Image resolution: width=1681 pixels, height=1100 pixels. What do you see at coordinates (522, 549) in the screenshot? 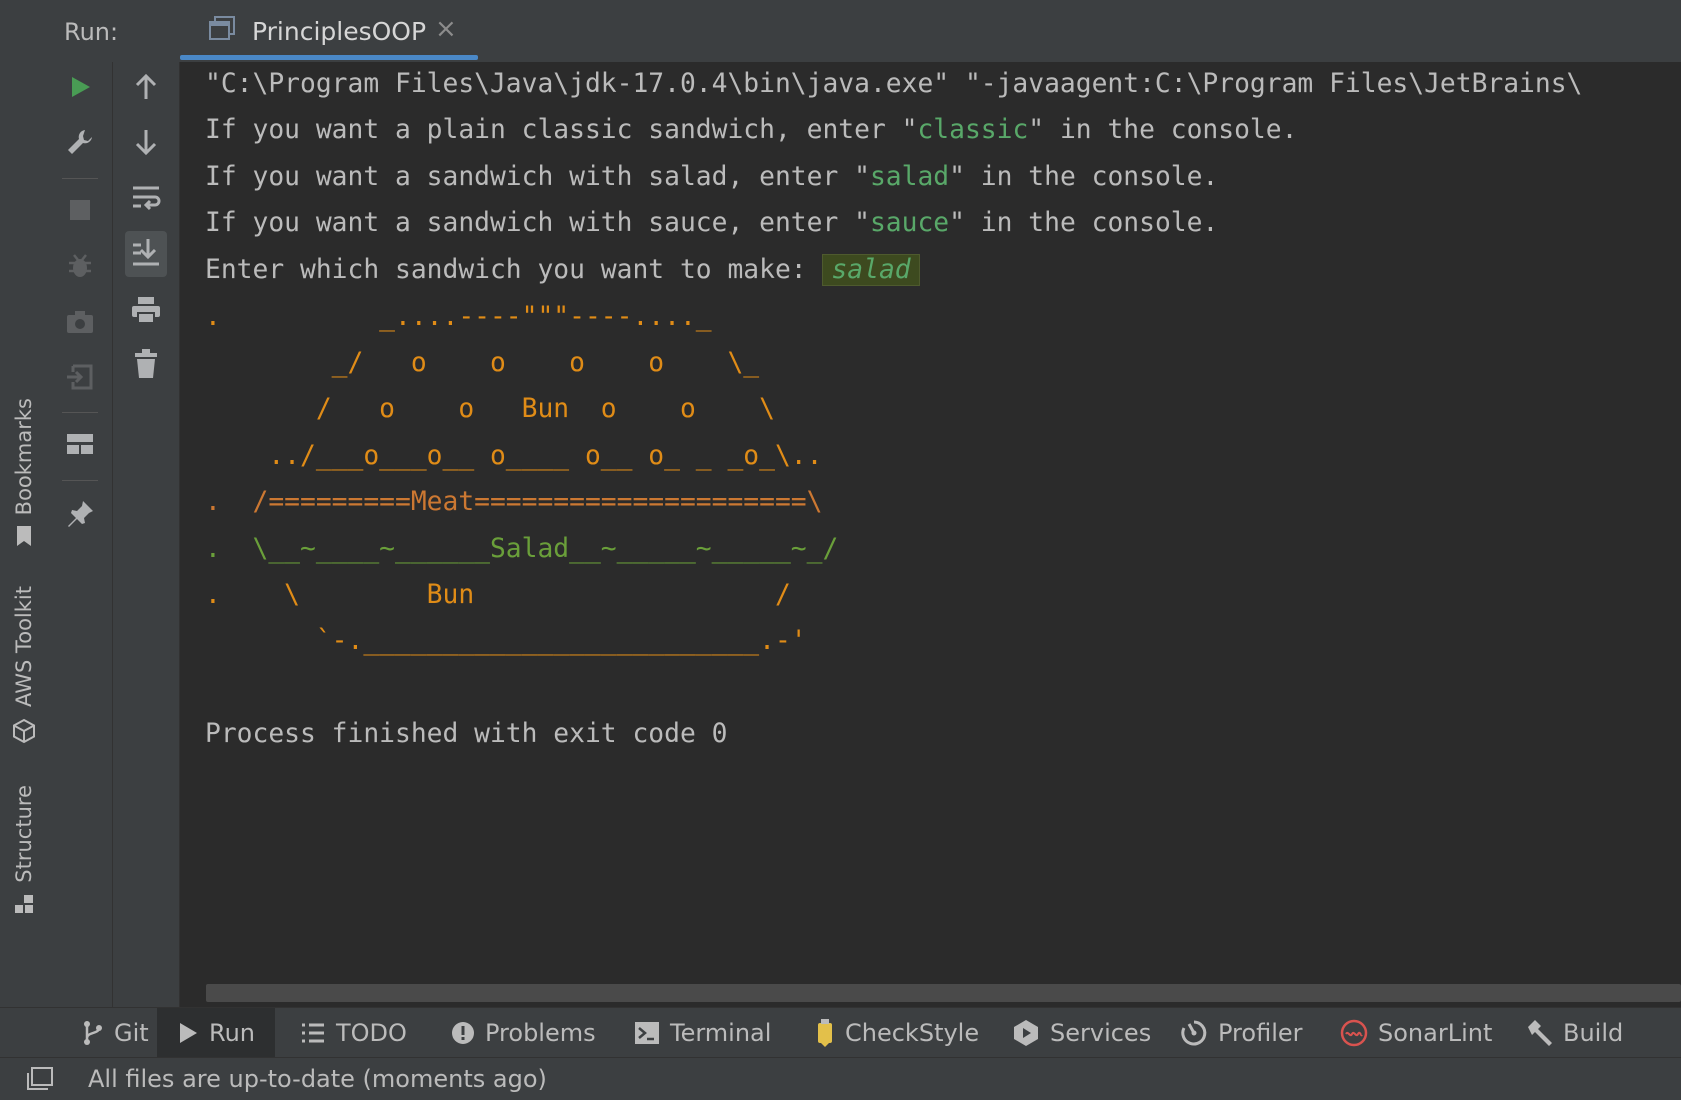
I see `sandwich-art-line: . \__~____~______Salad__~_____~_____~_/` at bounding box center [522, 549].